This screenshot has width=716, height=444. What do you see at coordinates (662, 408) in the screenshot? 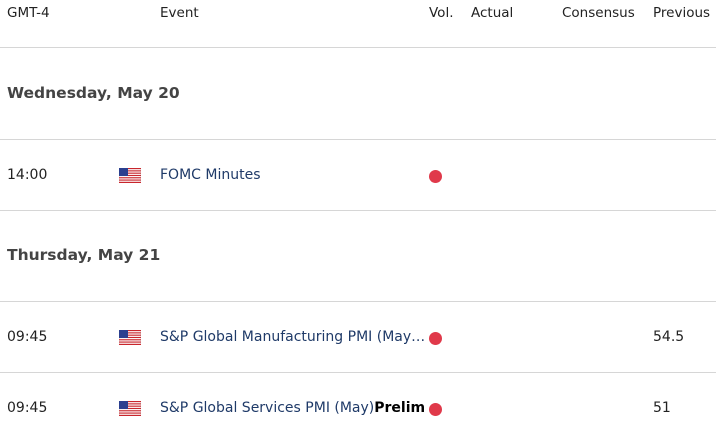
I see `previous-value: 51` at bounding box center [662, 408].